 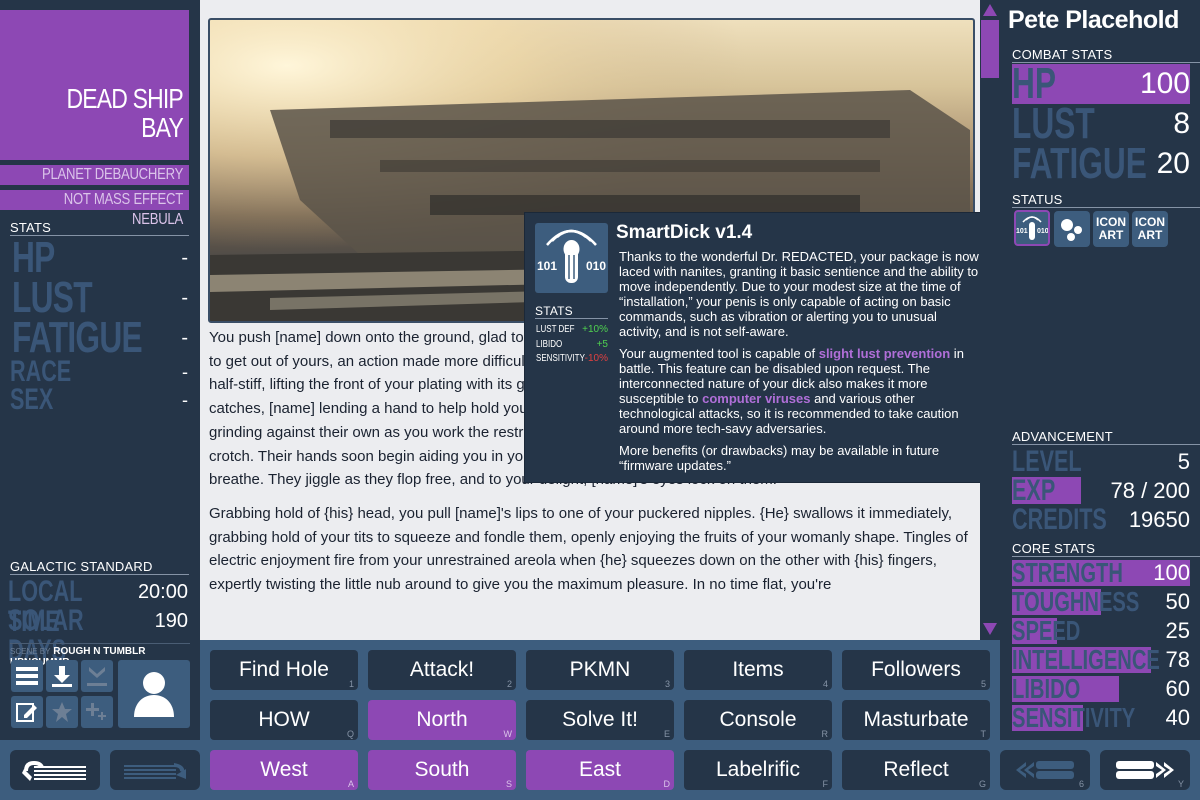 I want to click on galactic-standard-header: GALACTIC STANDARD, so click(x=99, y=567).